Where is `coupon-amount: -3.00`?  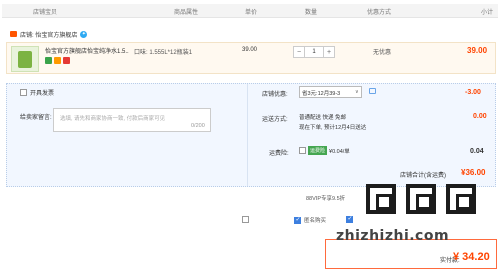
coupon-amount: -3.00 is located at coordinates (473, 92).